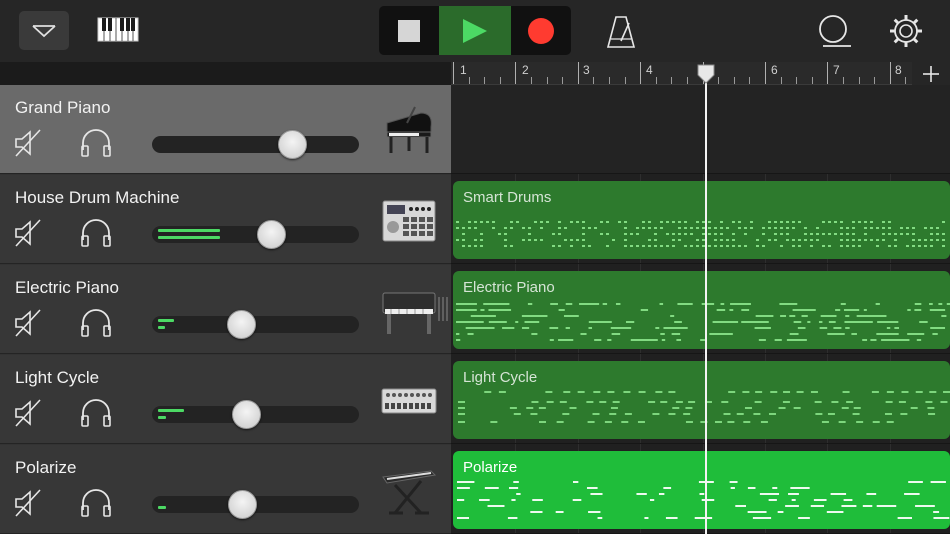  Describe the element at coordinates (541, 30) in the screenshot. I see `record-button` at that location.